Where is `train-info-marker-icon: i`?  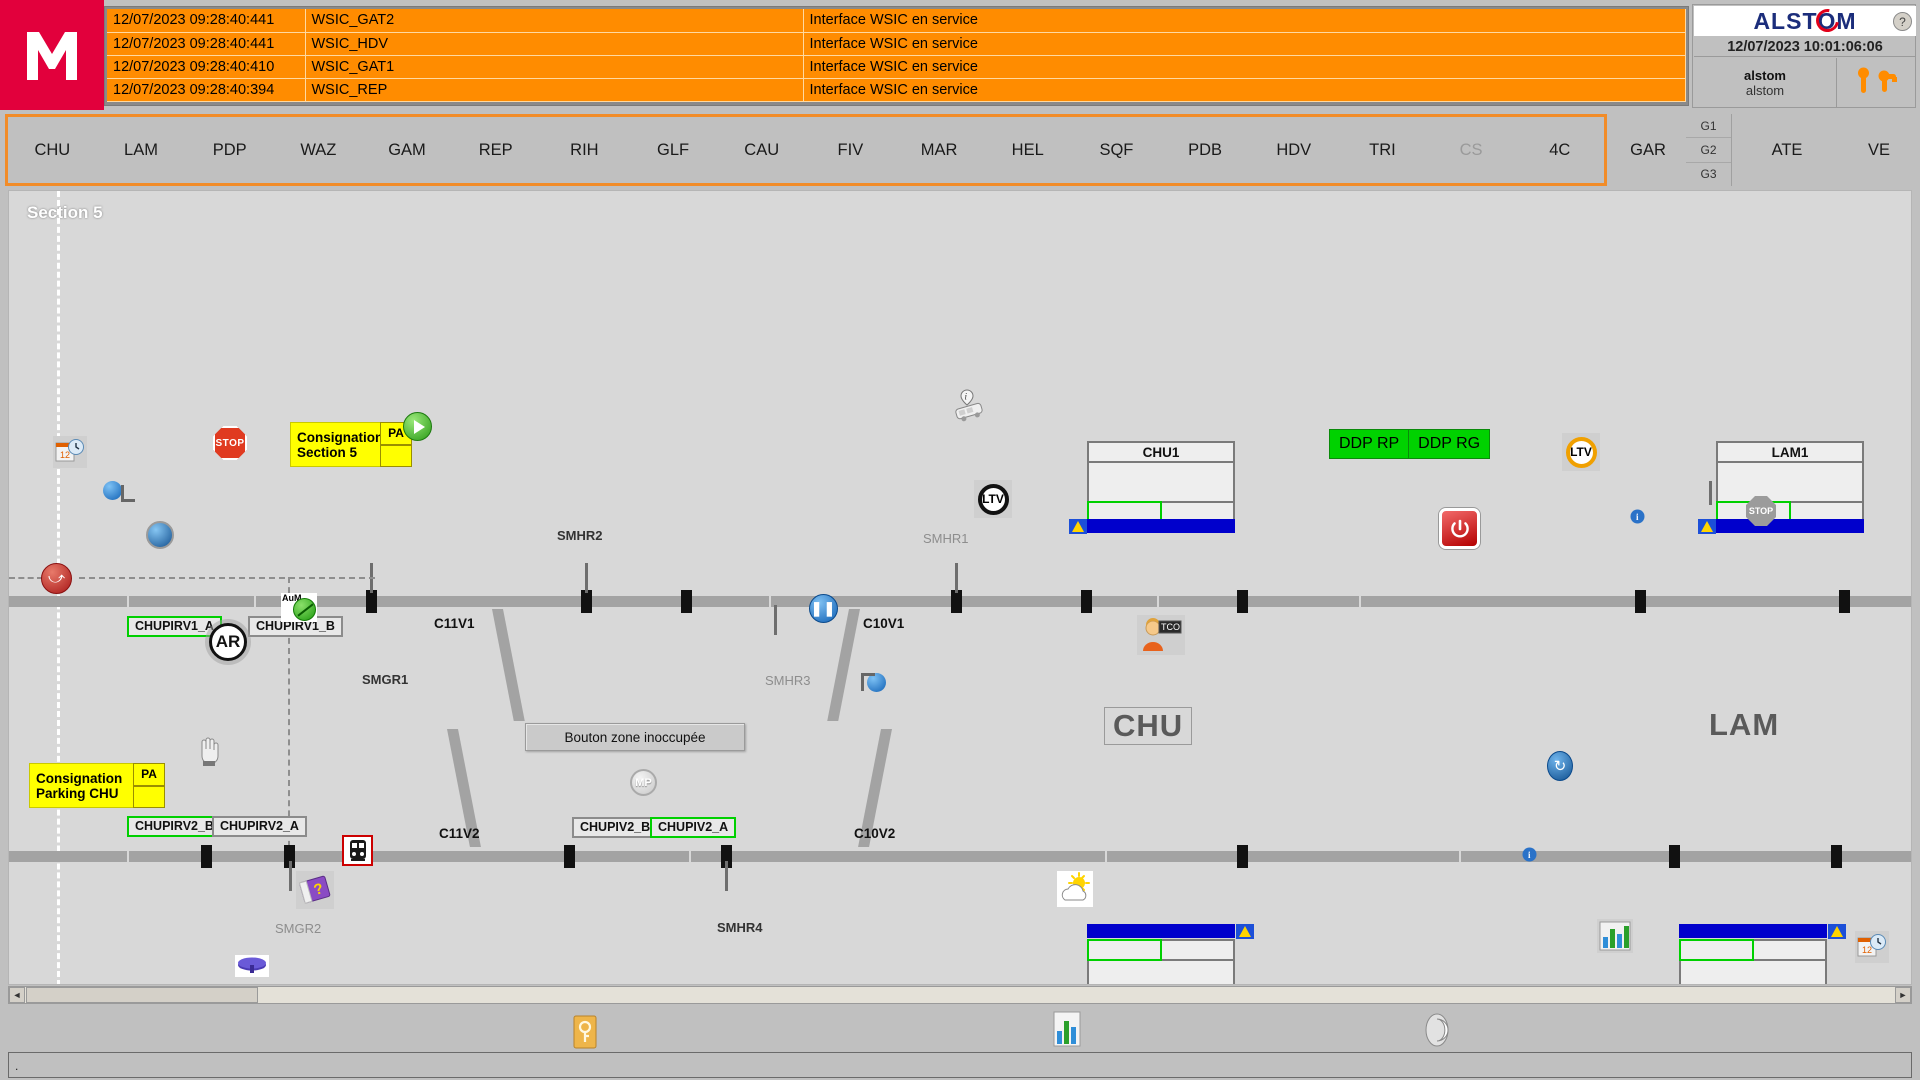 train-info-marker-icon: i is located at coordinates (967, 407).